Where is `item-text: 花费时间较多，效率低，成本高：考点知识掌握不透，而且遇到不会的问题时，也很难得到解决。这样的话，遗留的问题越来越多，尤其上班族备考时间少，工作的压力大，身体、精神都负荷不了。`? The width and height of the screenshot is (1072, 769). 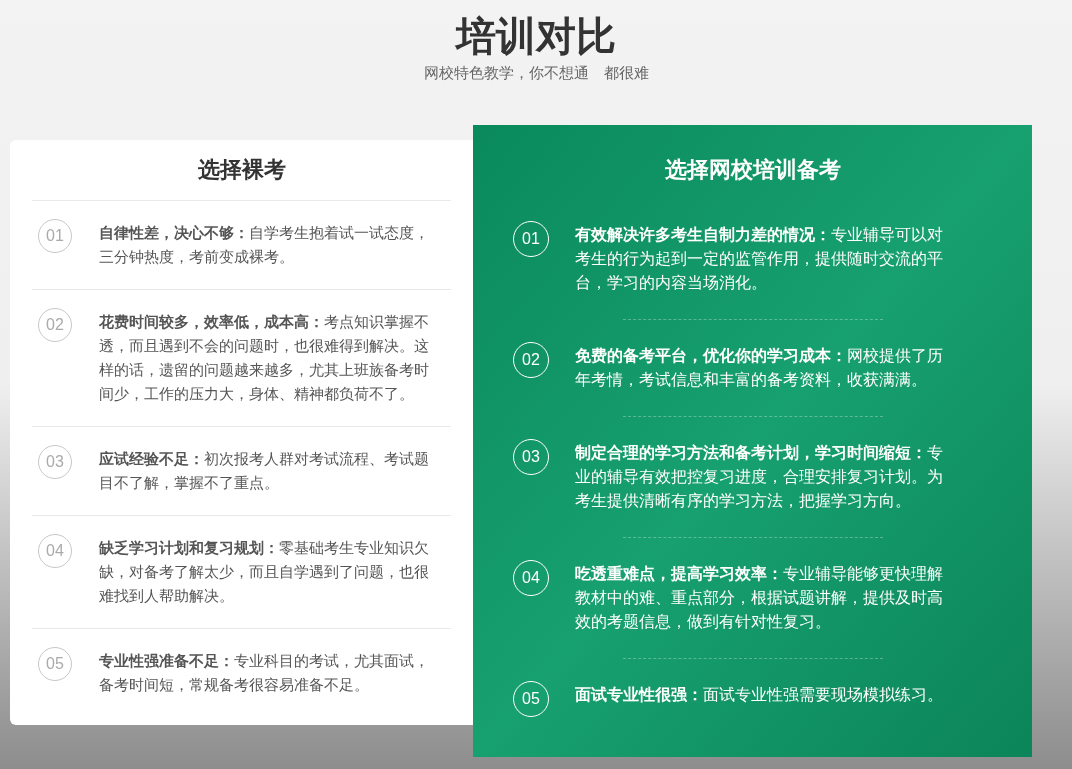 item-text: 花费时间较多，效率低，成本高：考点知识掌握不透，而且遇到不会的问题时，也很难得到解决。这样的话，遗留的问题越来越多，尤其上班族备考时间少，工作的压力大，身体、精神都负荷不了。 is located at coordinates (264, 358).